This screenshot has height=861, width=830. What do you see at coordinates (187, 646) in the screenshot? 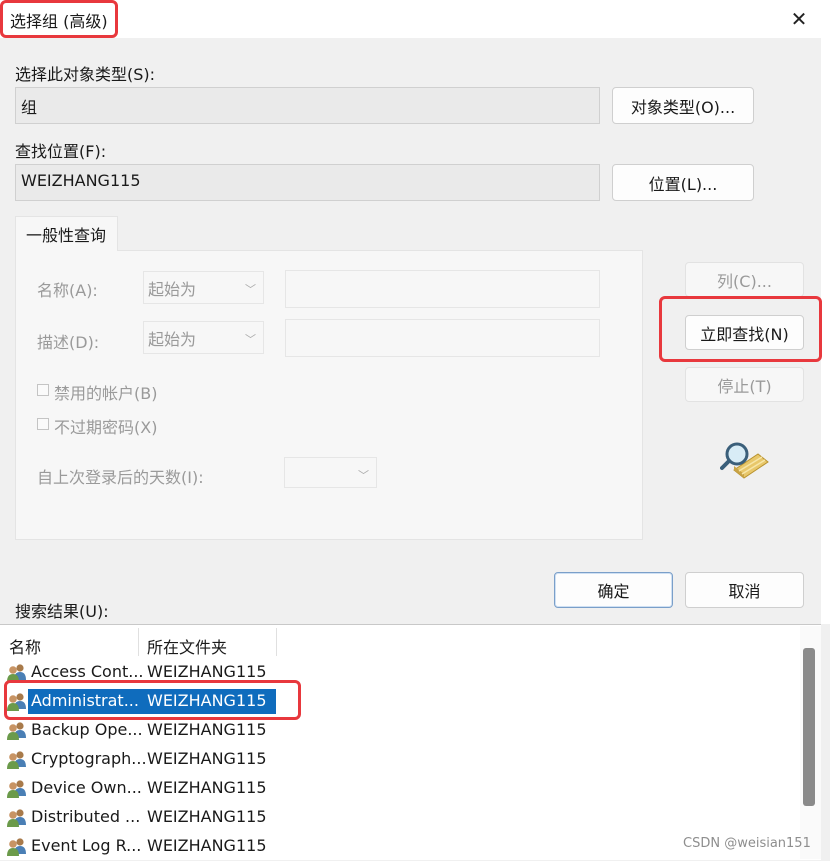
I see `column-header-folder: 所在文件夹` at bounding box center [187, 646].